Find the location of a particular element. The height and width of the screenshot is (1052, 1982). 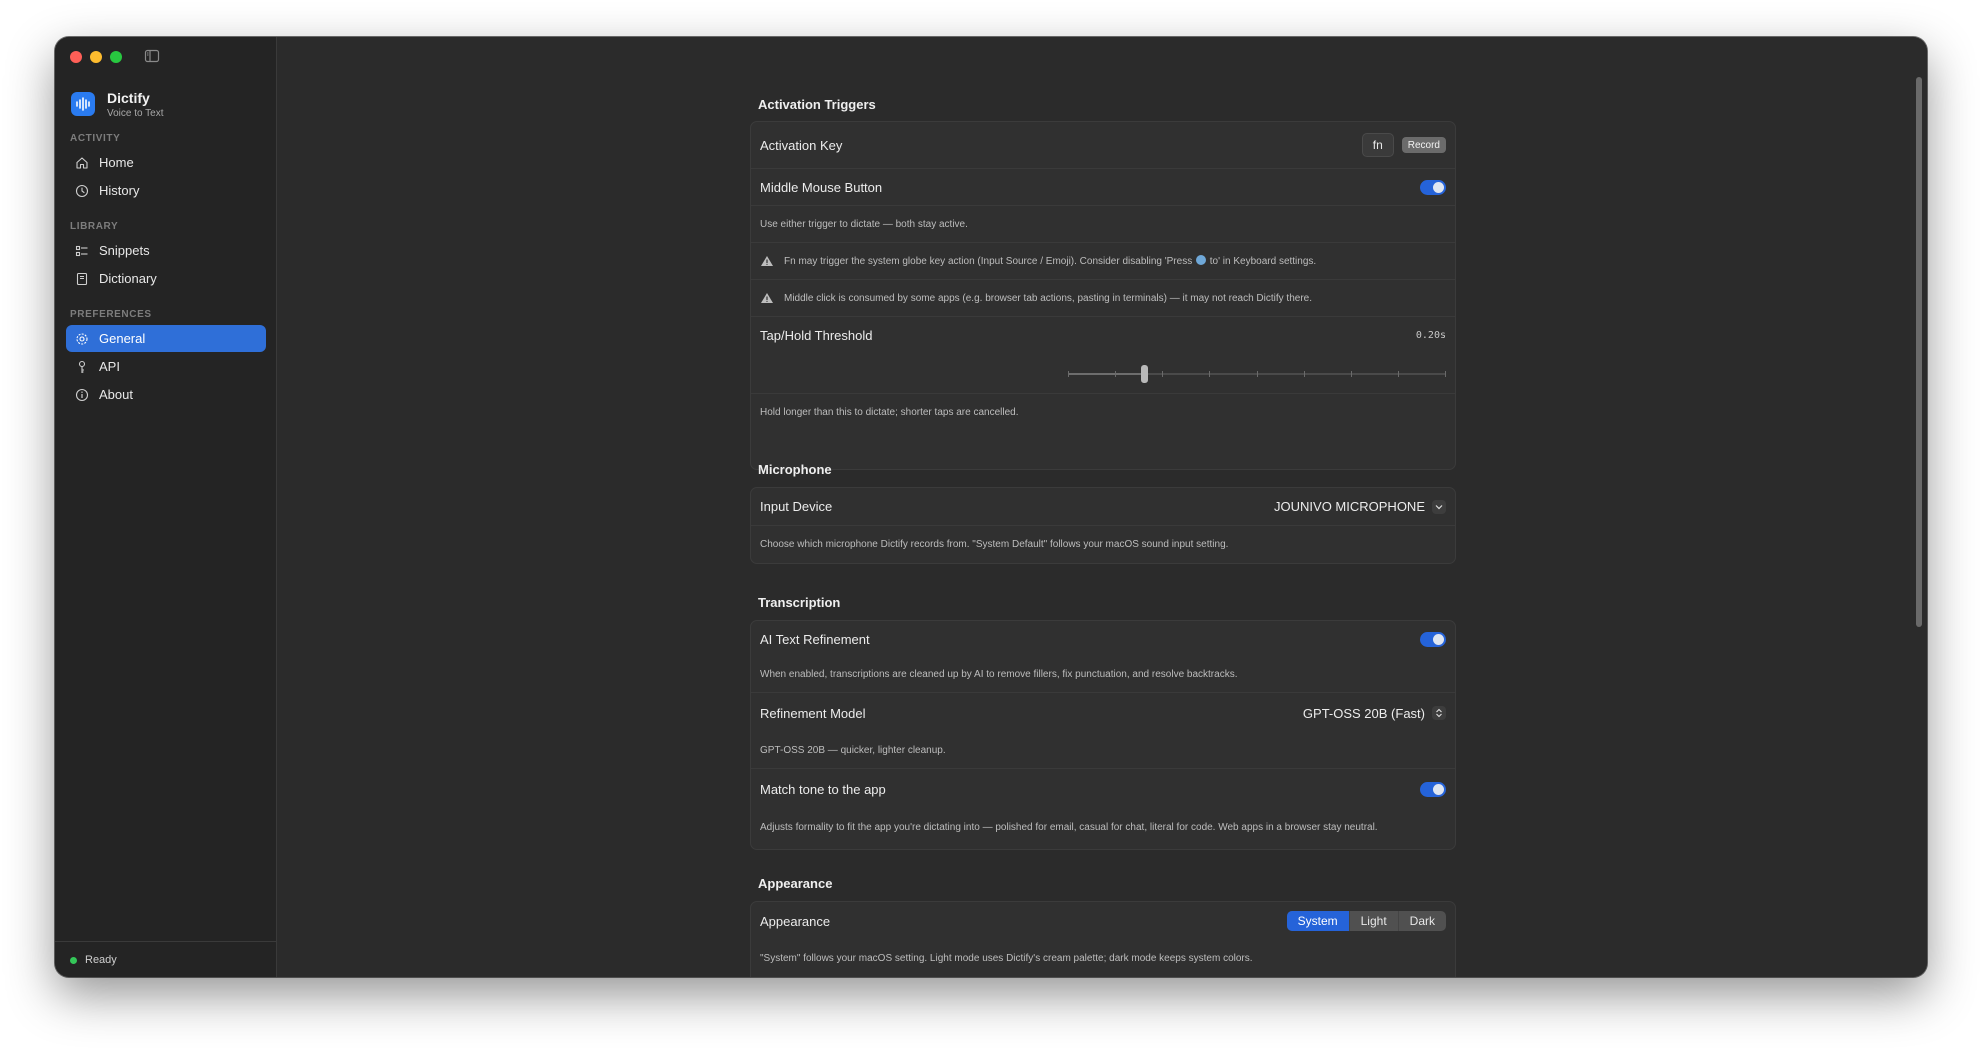

house-icon is located at coordinates (82, 163).